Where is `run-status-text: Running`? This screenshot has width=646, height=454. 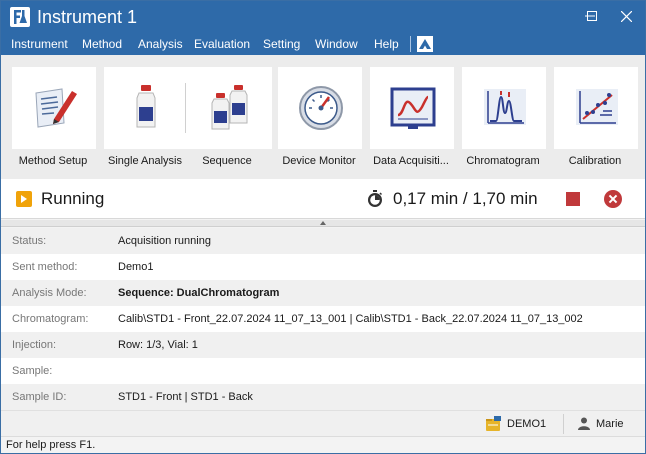
run-status-text: Running is located at coordinates (73, 198).